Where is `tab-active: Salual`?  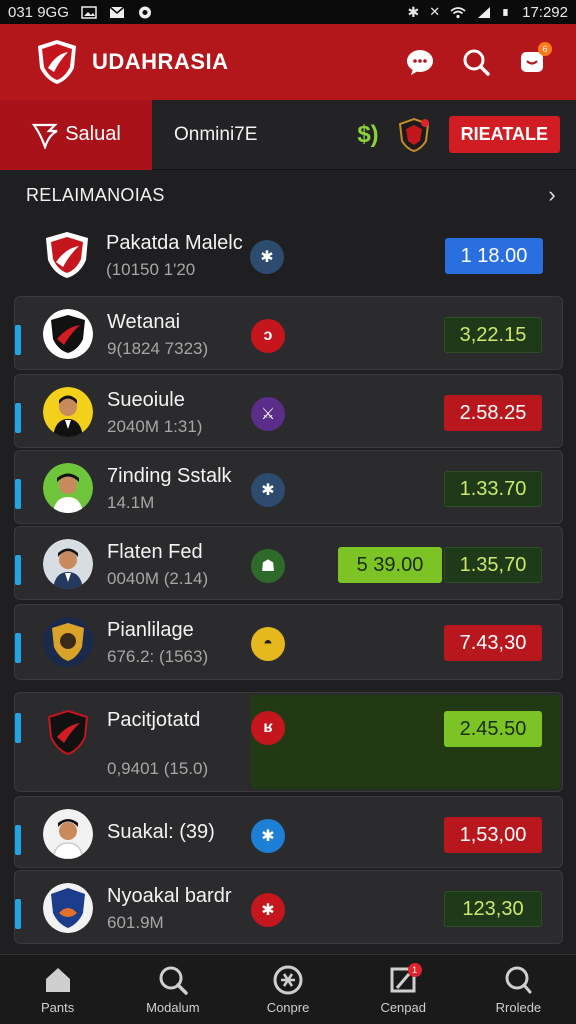 tab-active: Salual is located at coordinates (76, 134).